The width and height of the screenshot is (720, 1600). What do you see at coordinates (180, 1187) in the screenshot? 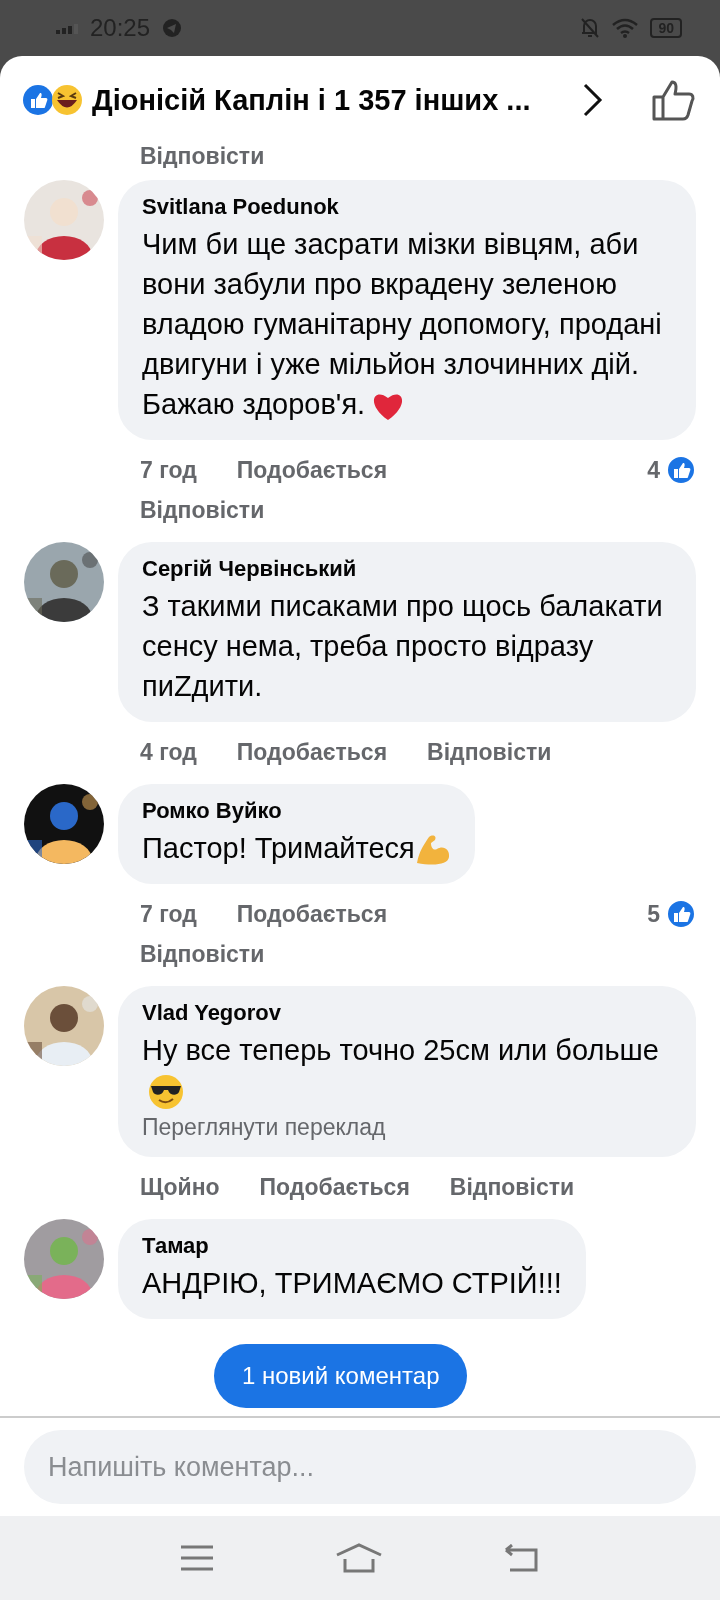
I see `comment-time: Щойно` at bounding box center [180, 1187].